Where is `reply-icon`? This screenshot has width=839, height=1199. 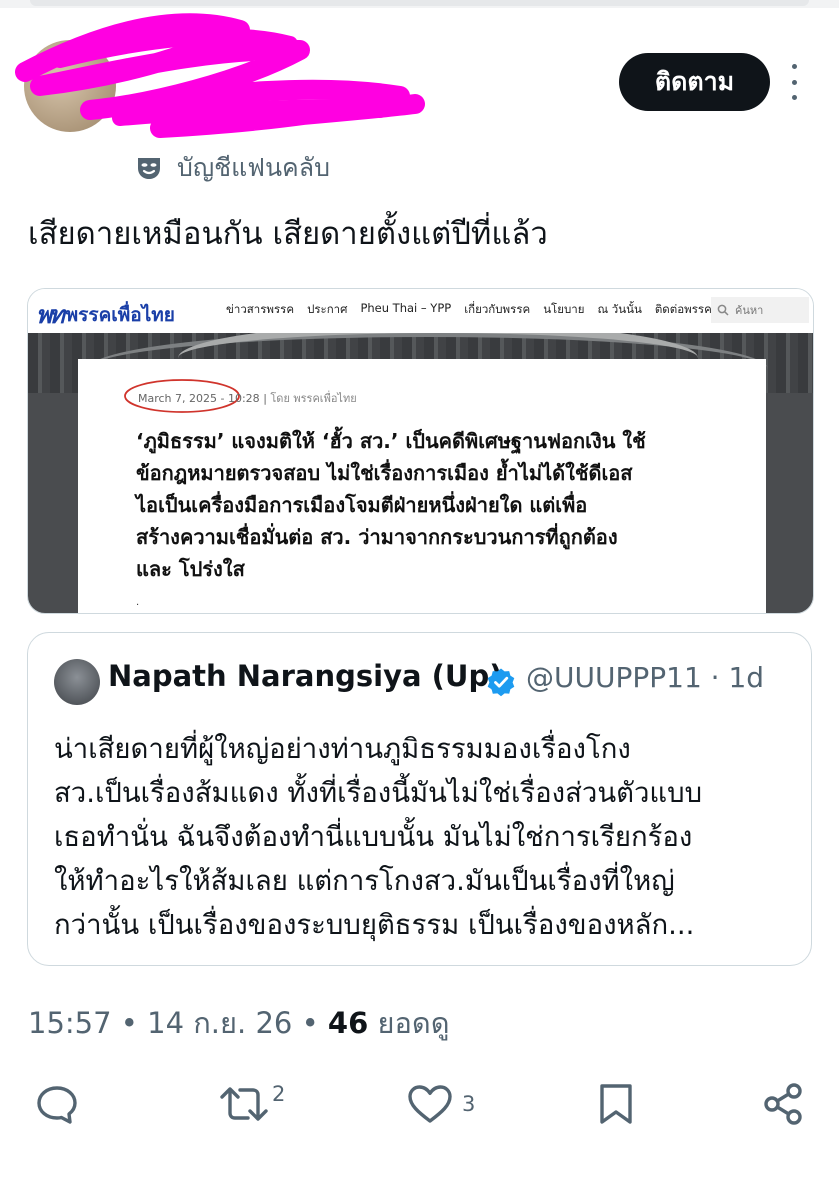
reply-icon is located at coordinates (57, 1105).